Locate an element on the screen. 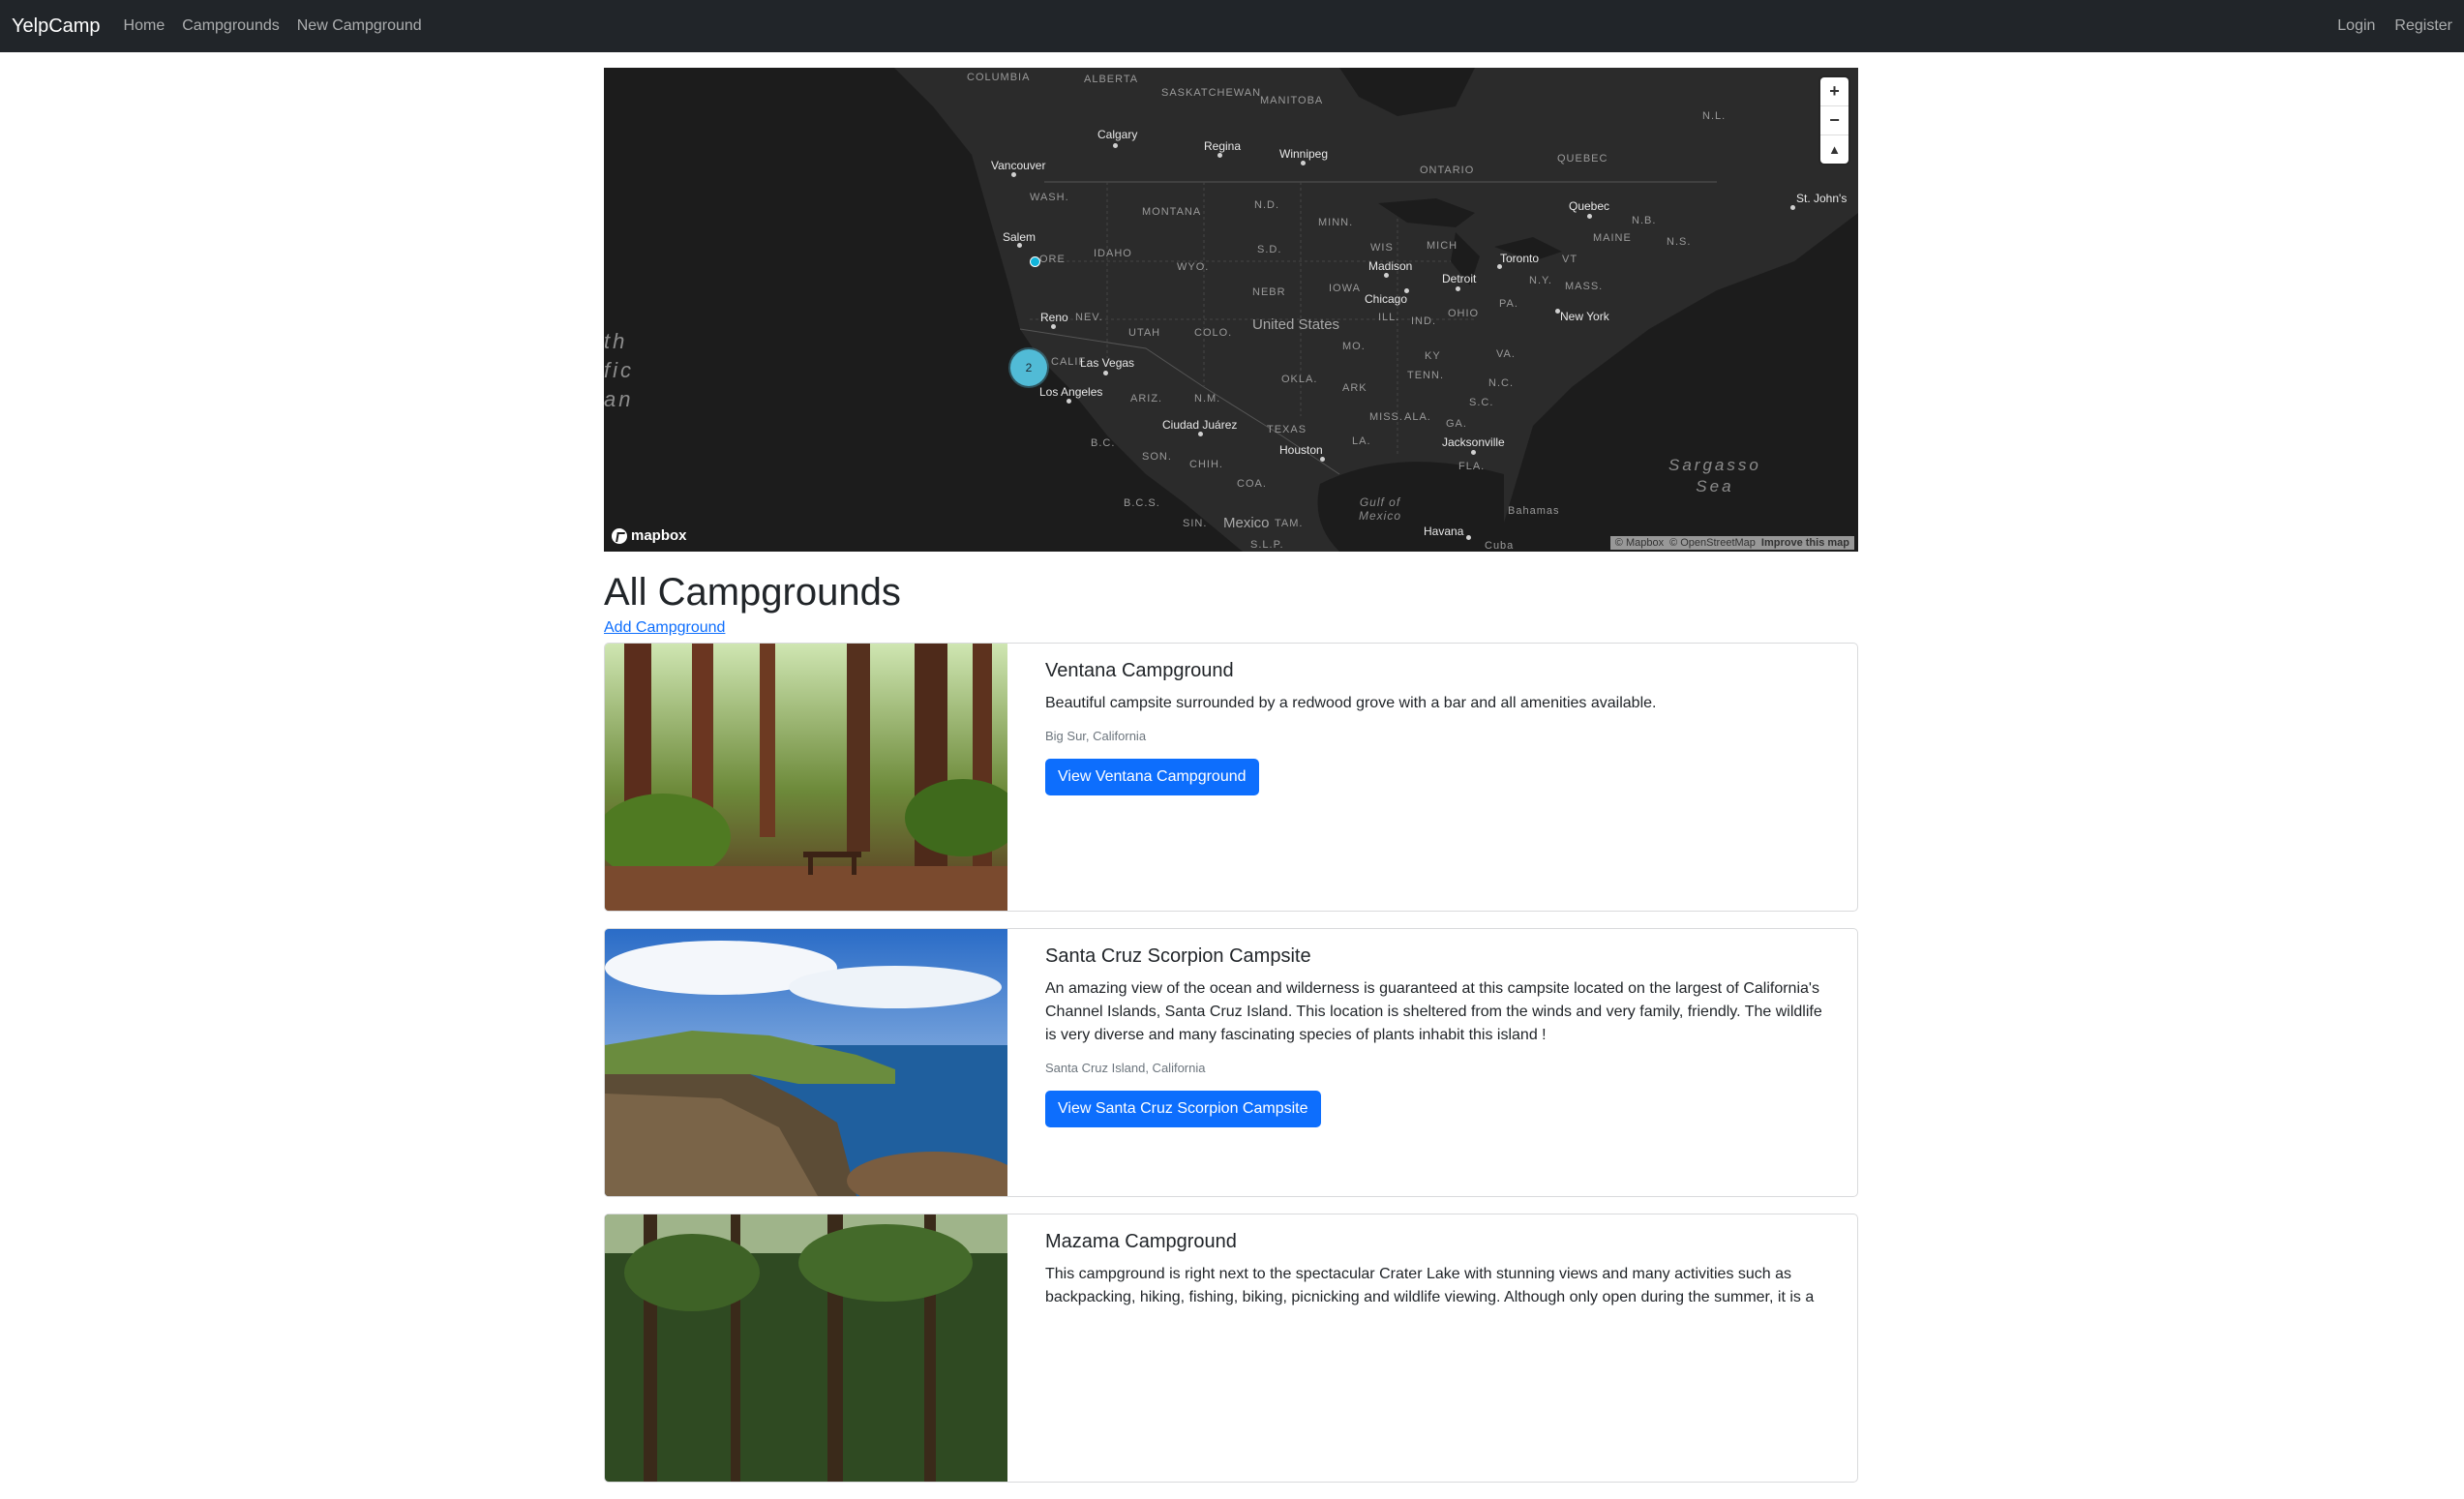 This screenshot has height=1499, width=2464. map-label: SON. is located at coordinates (1157, 457).